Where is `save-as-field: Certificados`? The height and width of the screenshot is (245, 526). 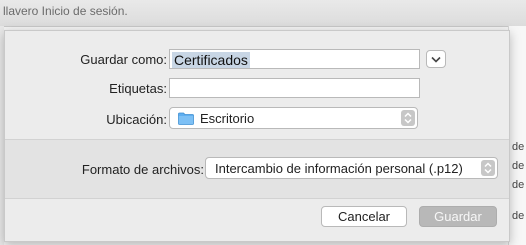 save-as-field: Certificados is located at coordinates (294, 59).